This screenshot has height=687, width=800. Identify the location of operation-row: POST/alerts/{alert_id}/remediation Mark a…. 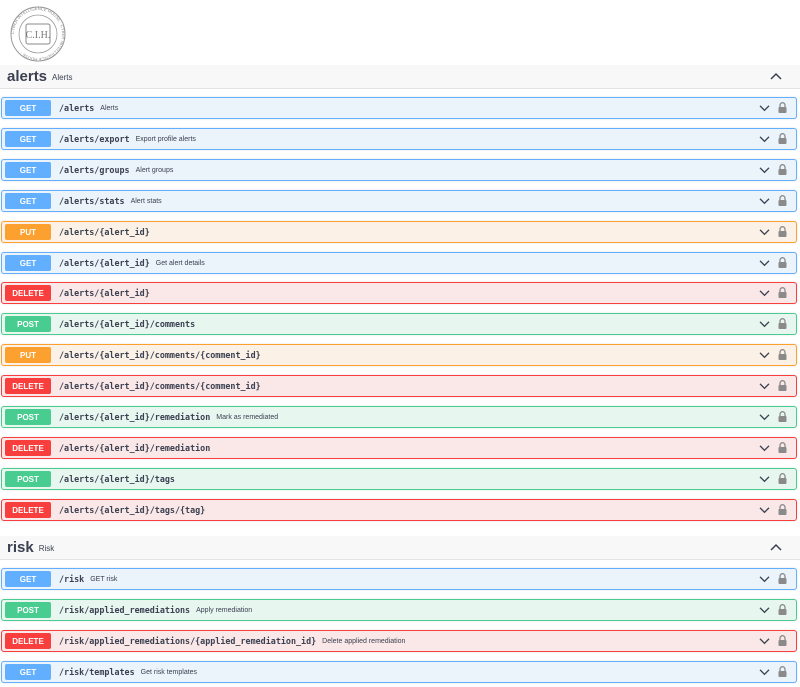
(399, 417).